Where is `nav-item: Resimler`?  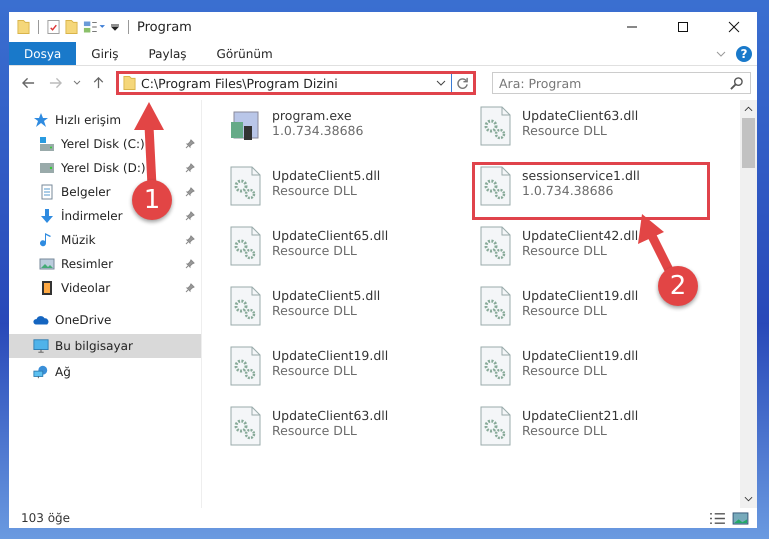 nav-item: Resimler is located at coordinates (87, 264).